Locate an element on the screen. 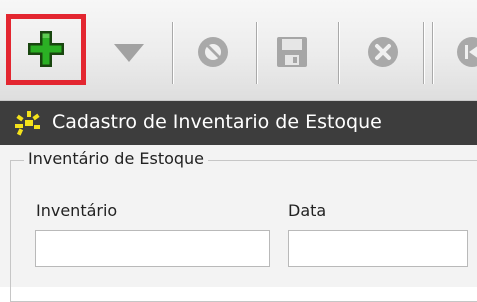 The width and height of the screenshot is (477, 302). group-title: Inventário de Estoque is located at coordinates (116, 158).